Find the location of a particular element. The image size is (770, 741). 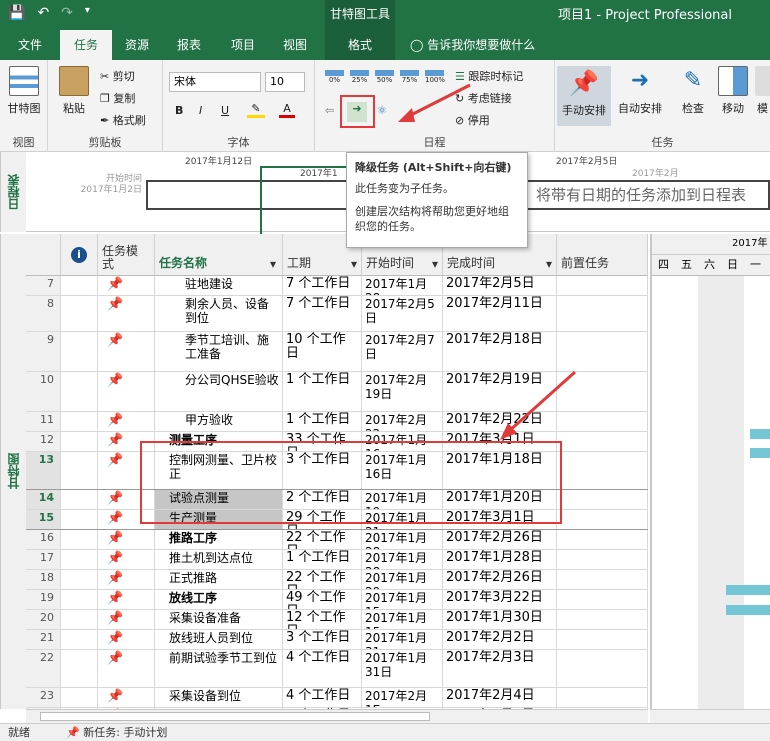

row-duration: 22 个工作日 is located at coordinates (322, 579).